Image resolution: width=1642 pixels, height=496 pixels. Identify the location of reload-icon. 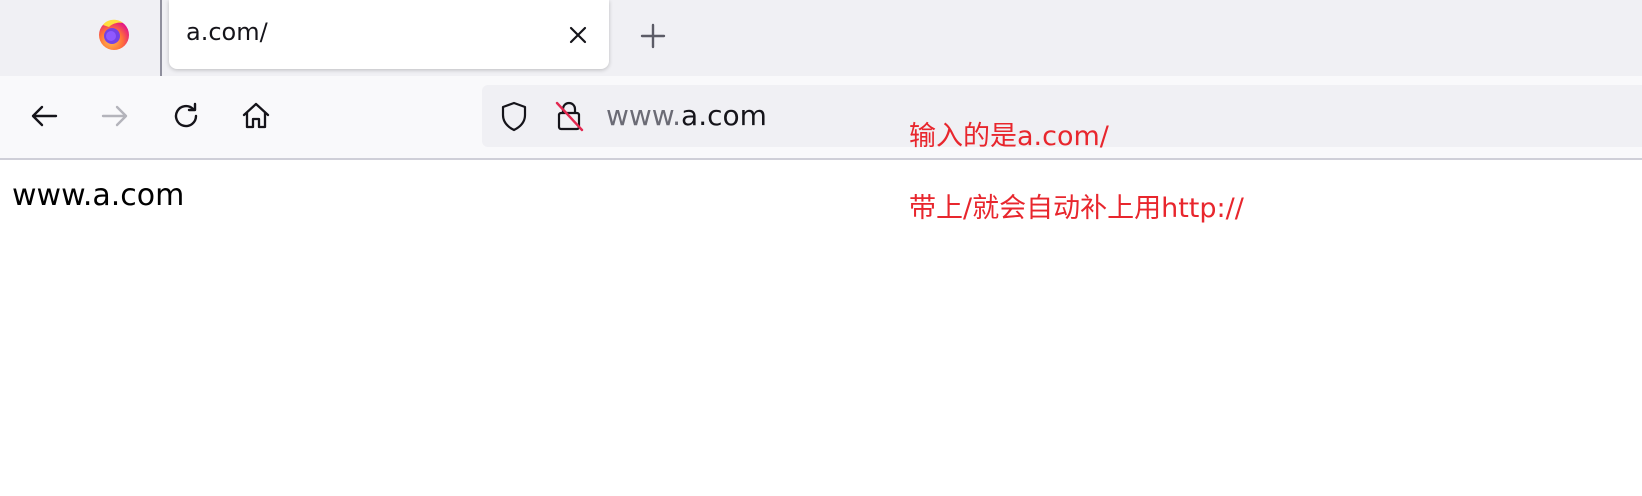
(186, 116).